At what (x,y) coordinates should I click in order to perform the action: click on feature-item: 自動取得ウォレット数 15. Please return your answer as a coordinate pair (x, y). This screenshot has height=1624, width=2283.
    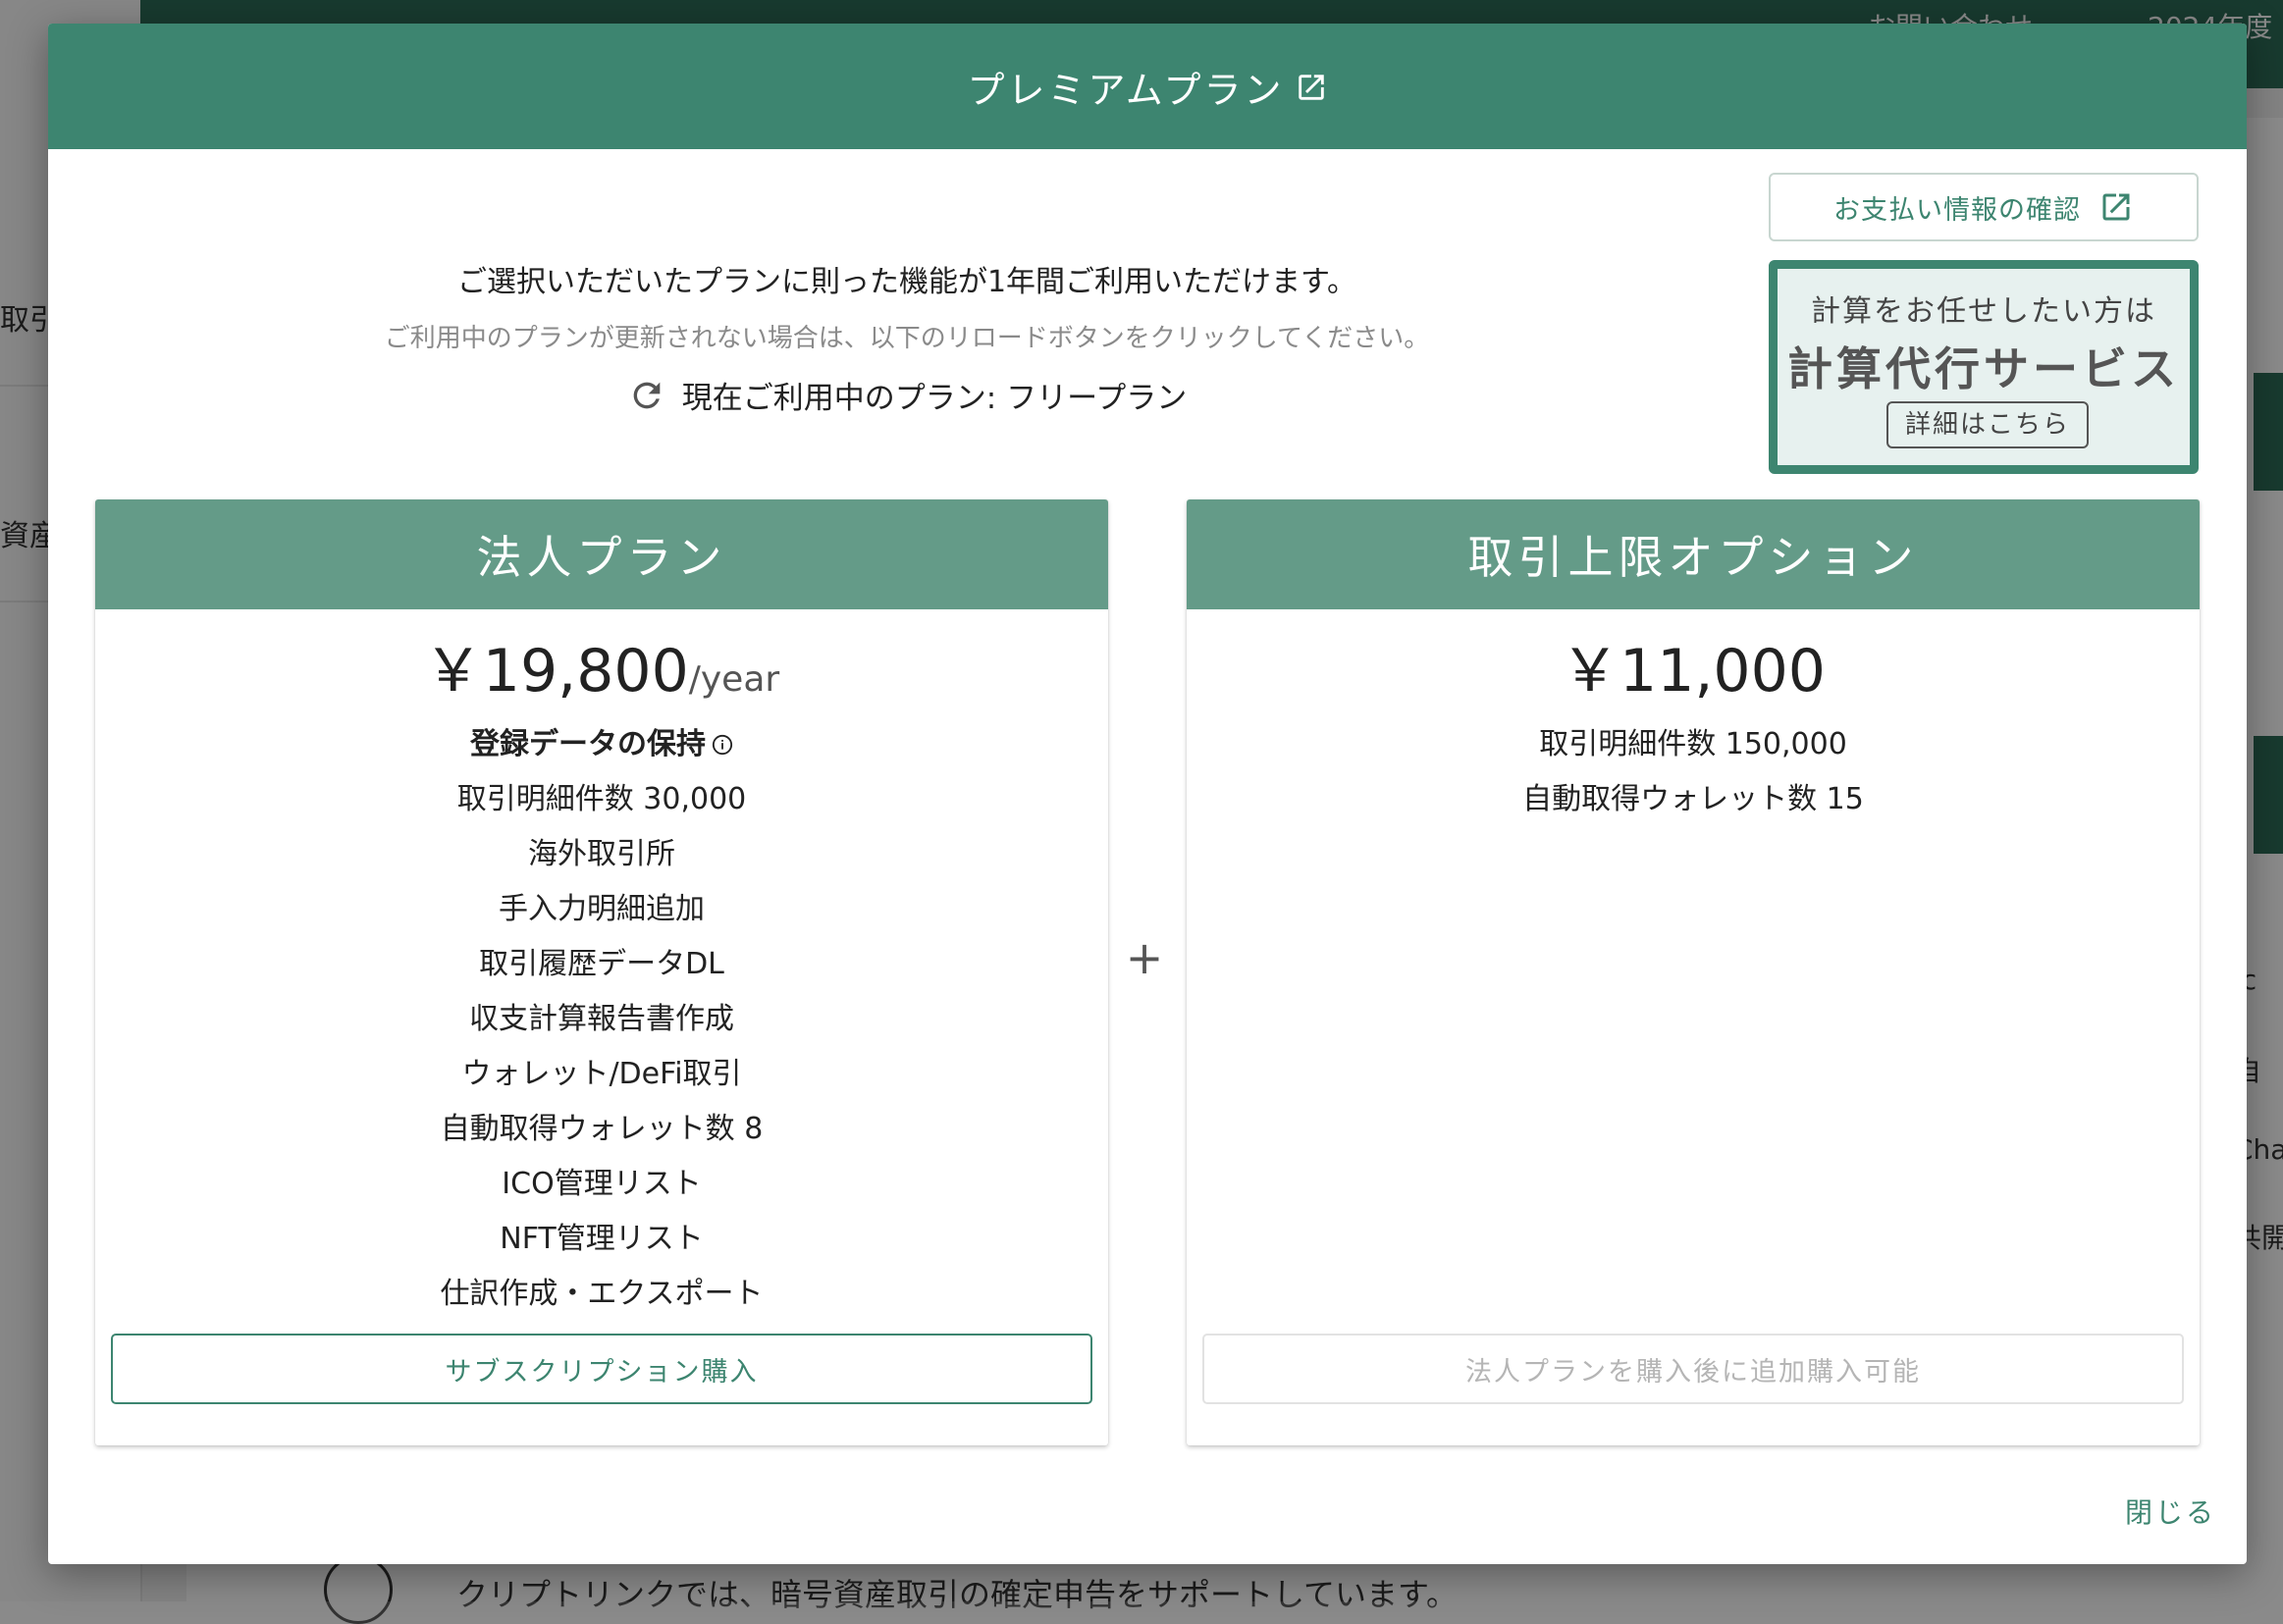
    Looking at the image, I should click on (1693, 799).